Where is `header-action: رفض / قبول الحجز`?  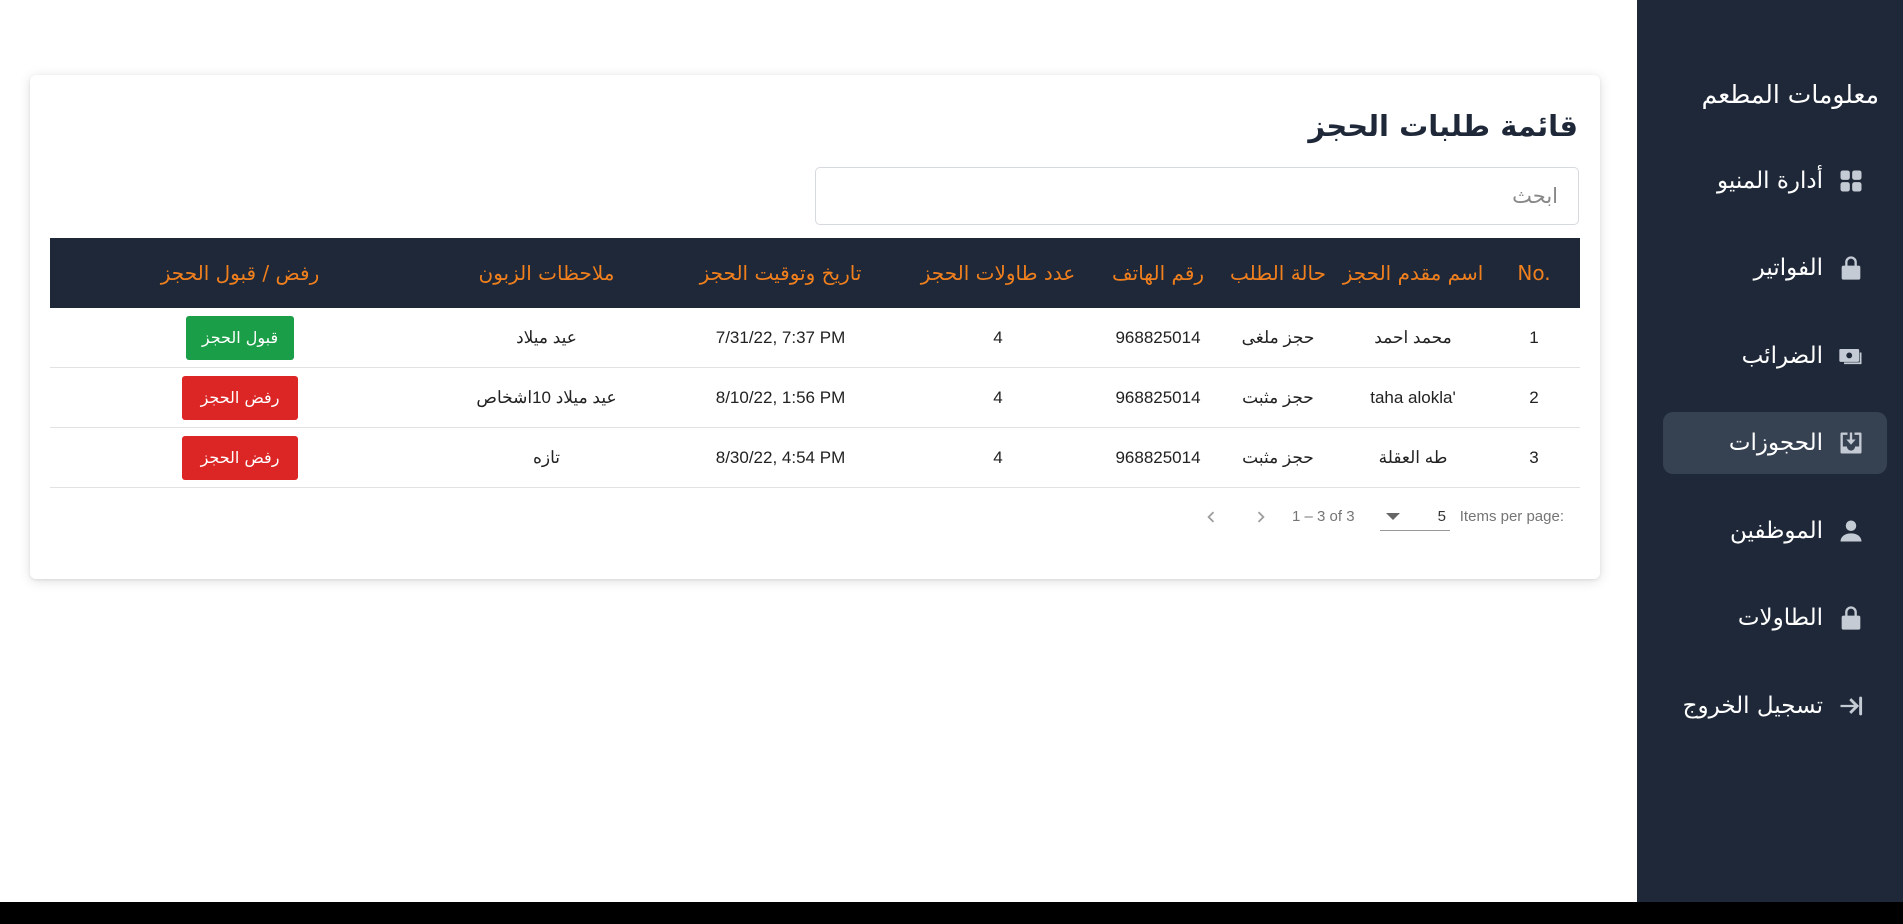
header-action: رفض / قبول الحجز is located at coordinates (240, 273).